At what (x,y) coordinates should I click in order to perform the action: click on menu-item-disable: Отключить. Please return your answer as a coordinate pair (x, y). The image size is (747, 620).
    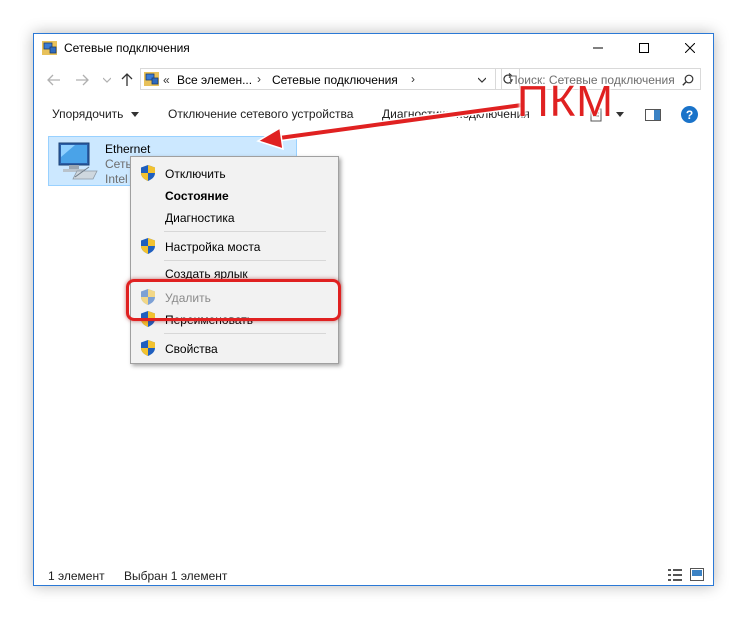
    Looking at the image, I should click on (195, 174).